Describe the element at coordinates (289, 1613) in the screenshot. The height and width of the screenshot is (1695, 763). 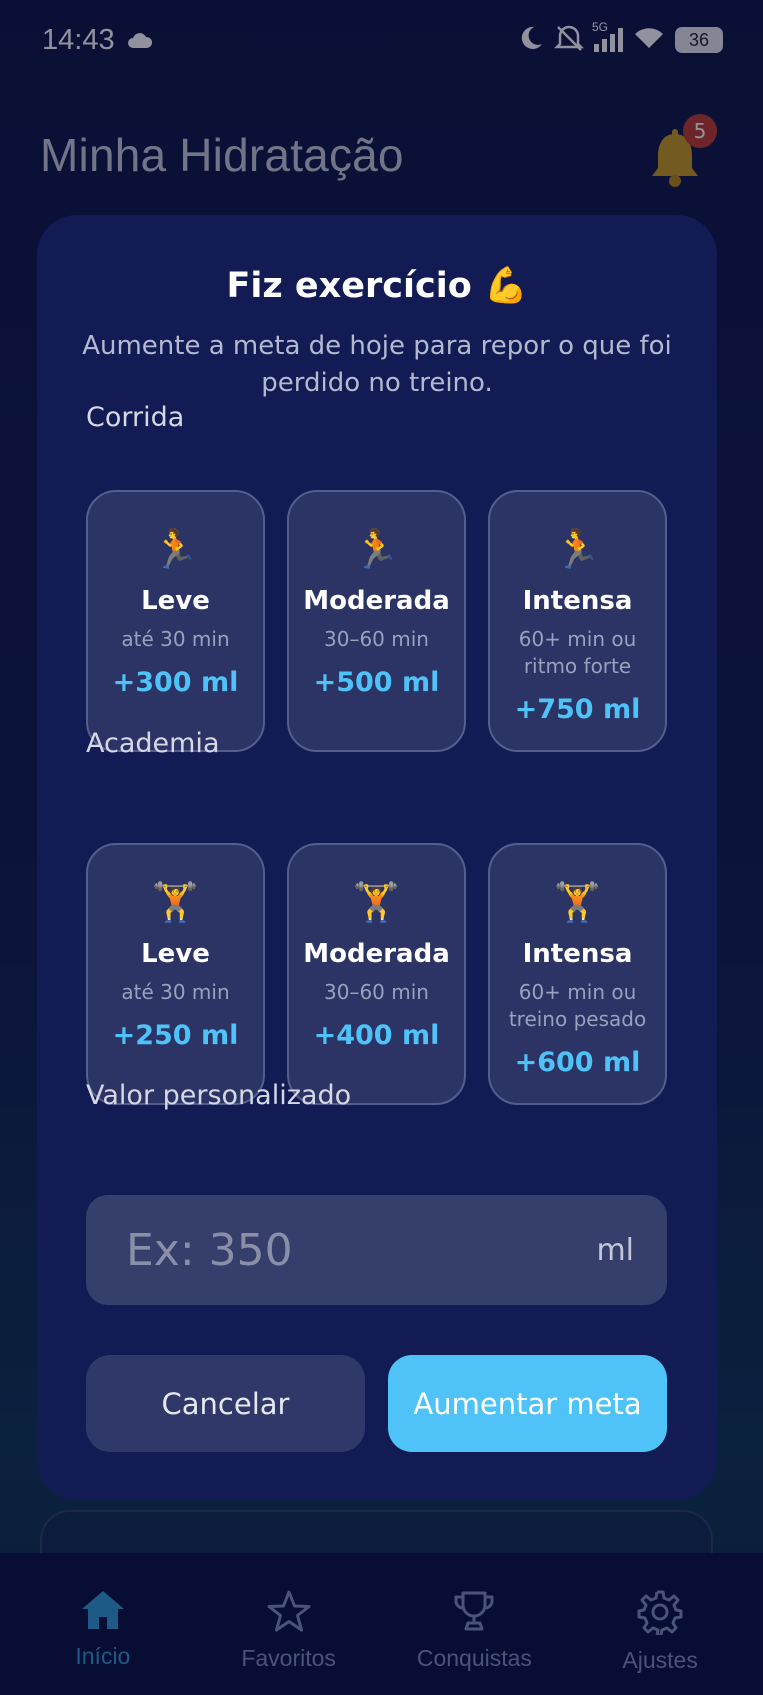
I see `star-icon` at that location.